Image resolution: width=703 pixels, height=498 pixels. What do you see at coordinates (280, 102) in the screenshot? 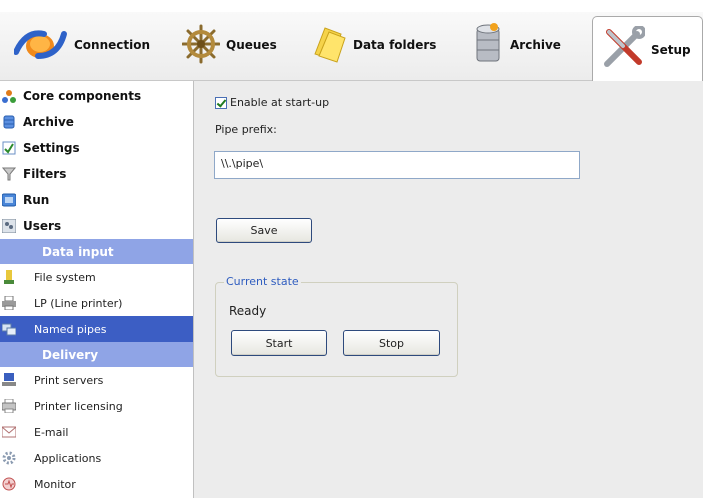
I see `enable-at-startup-label: Enable at start-up` at bounding box center [280, 102].